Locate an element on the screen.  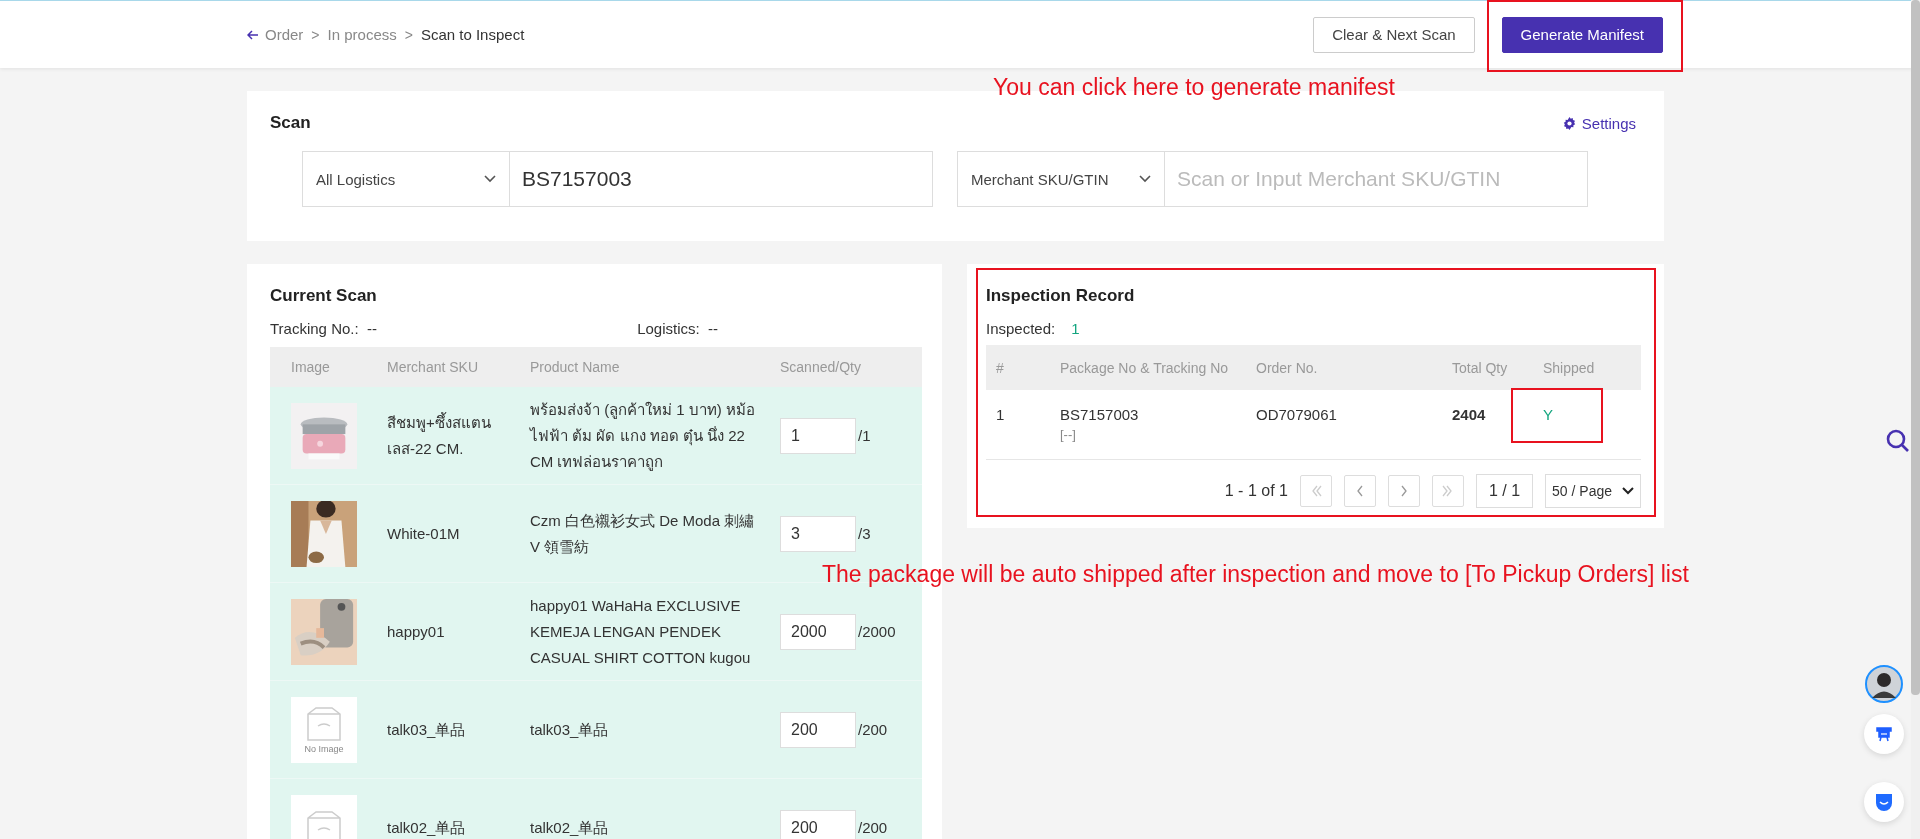
chat-button is located at coordinates (1884, 802).